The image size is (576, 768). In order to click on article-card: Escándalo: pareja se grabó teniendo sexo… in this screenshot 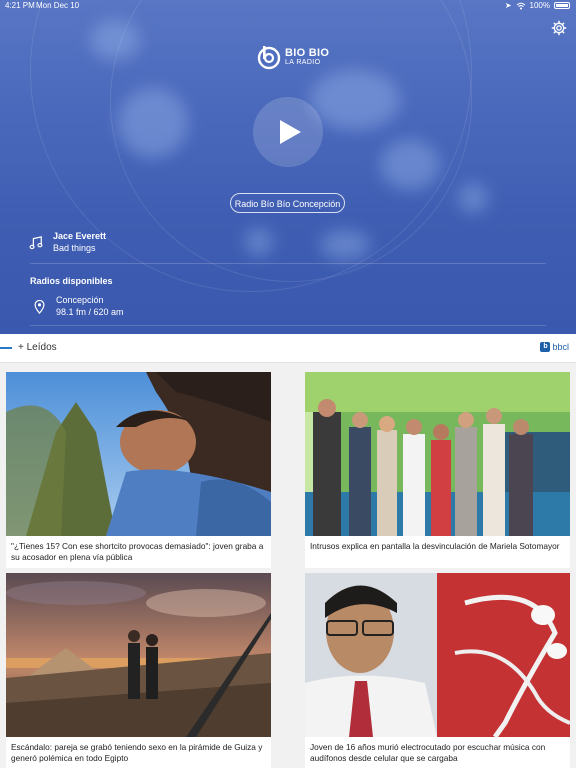, I will do `click(138, 670)`.